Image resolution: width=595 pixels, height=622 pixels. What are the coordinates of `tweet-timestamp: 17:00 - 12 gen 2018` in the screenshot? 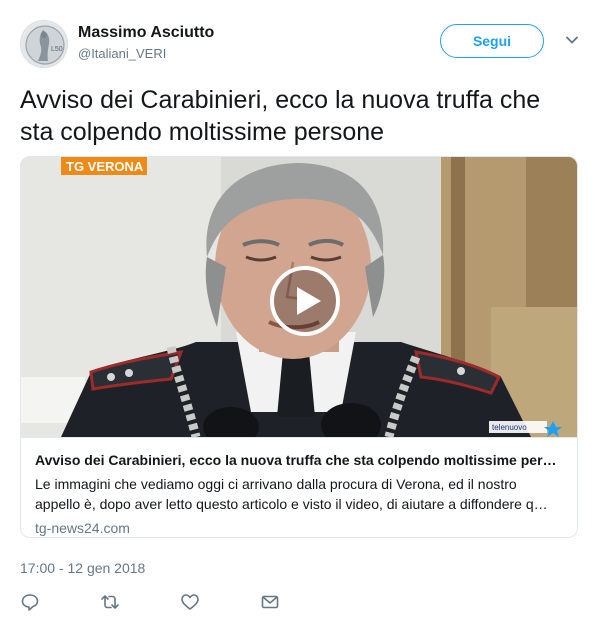 It's located at (82, 568).